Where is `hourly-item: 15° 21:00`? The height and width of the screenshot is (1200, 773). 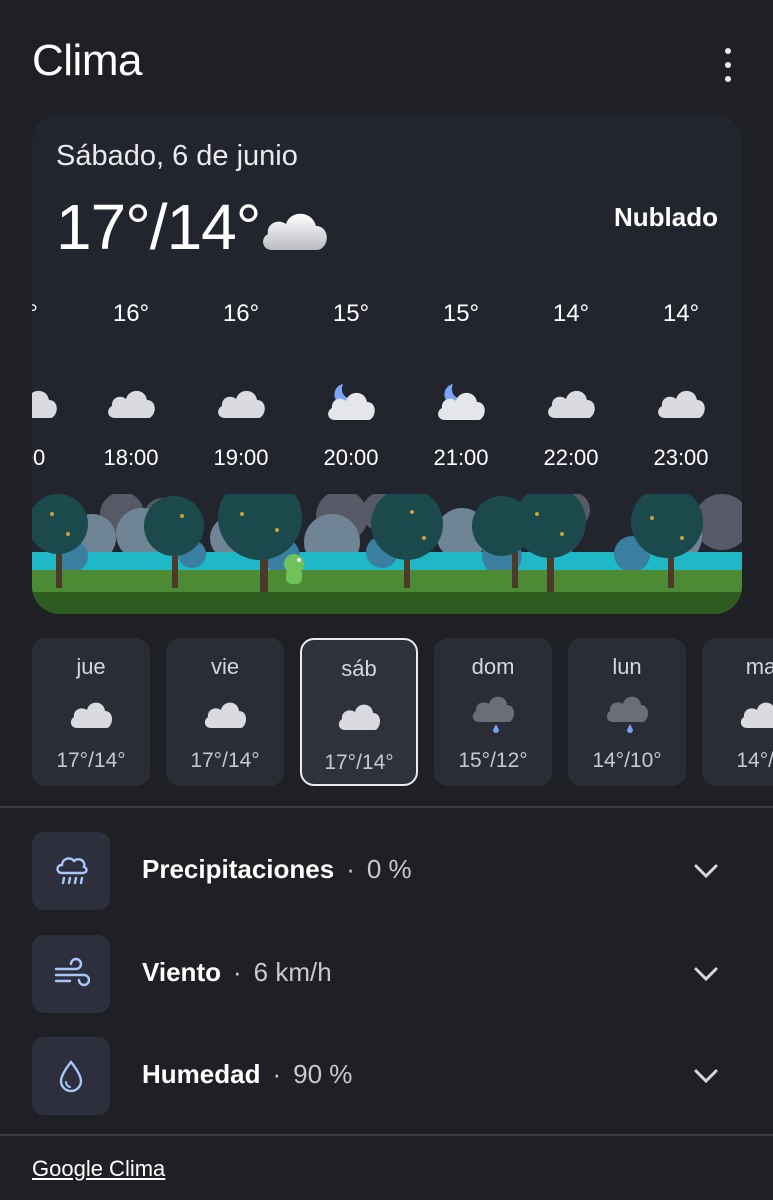
hourly-item: 15° 21:00 is located at coordinates (461, 385).